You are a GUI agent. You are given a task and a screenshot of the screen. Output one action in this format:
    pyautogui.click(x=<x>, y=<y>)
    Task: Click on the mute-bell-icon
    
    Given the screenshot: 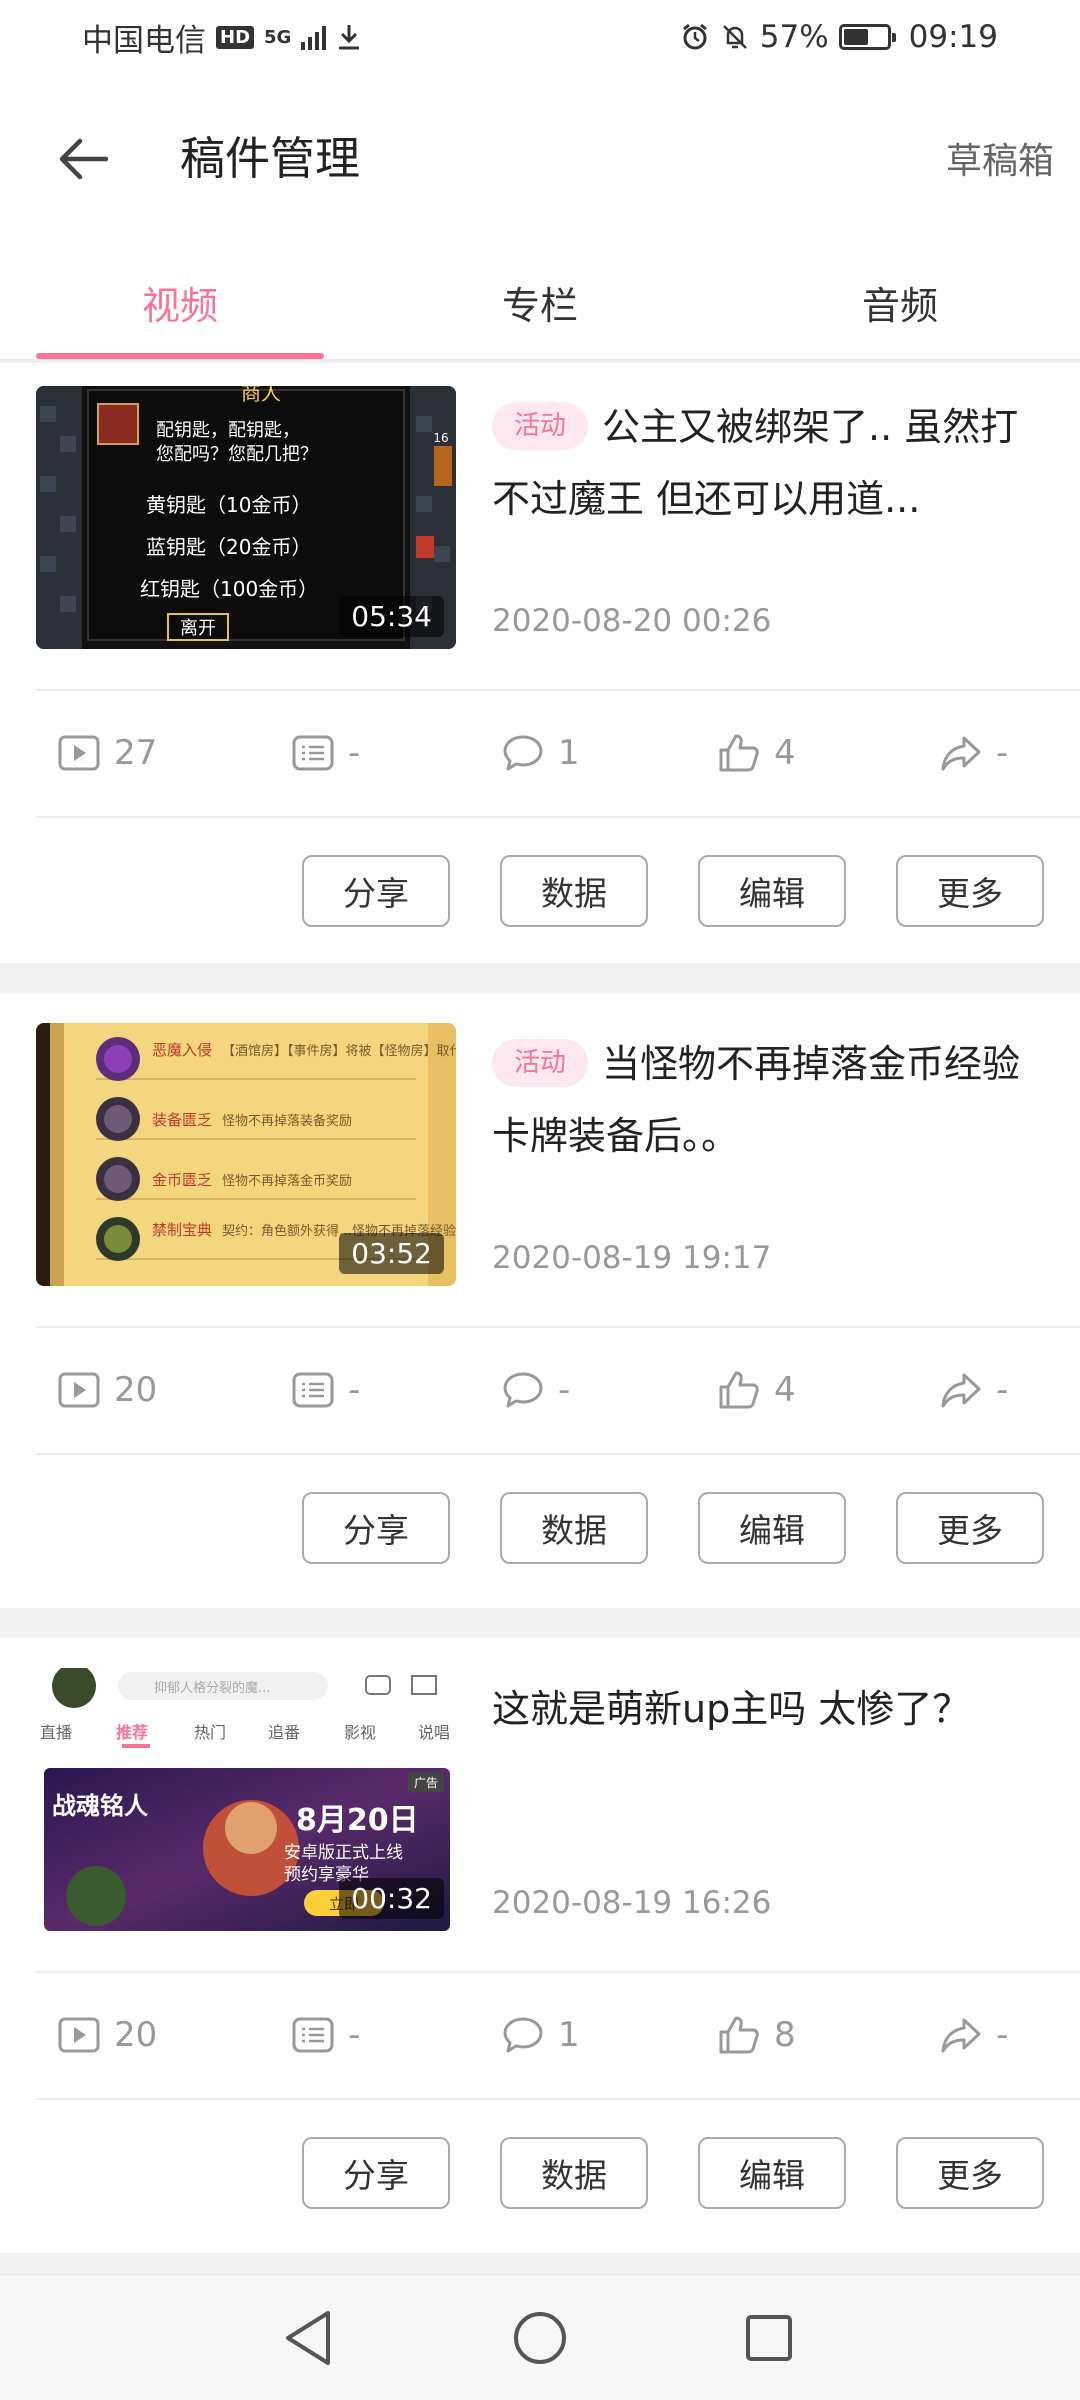 What is the action you would take?
    pyautogui.click(x=734, y=37)
    